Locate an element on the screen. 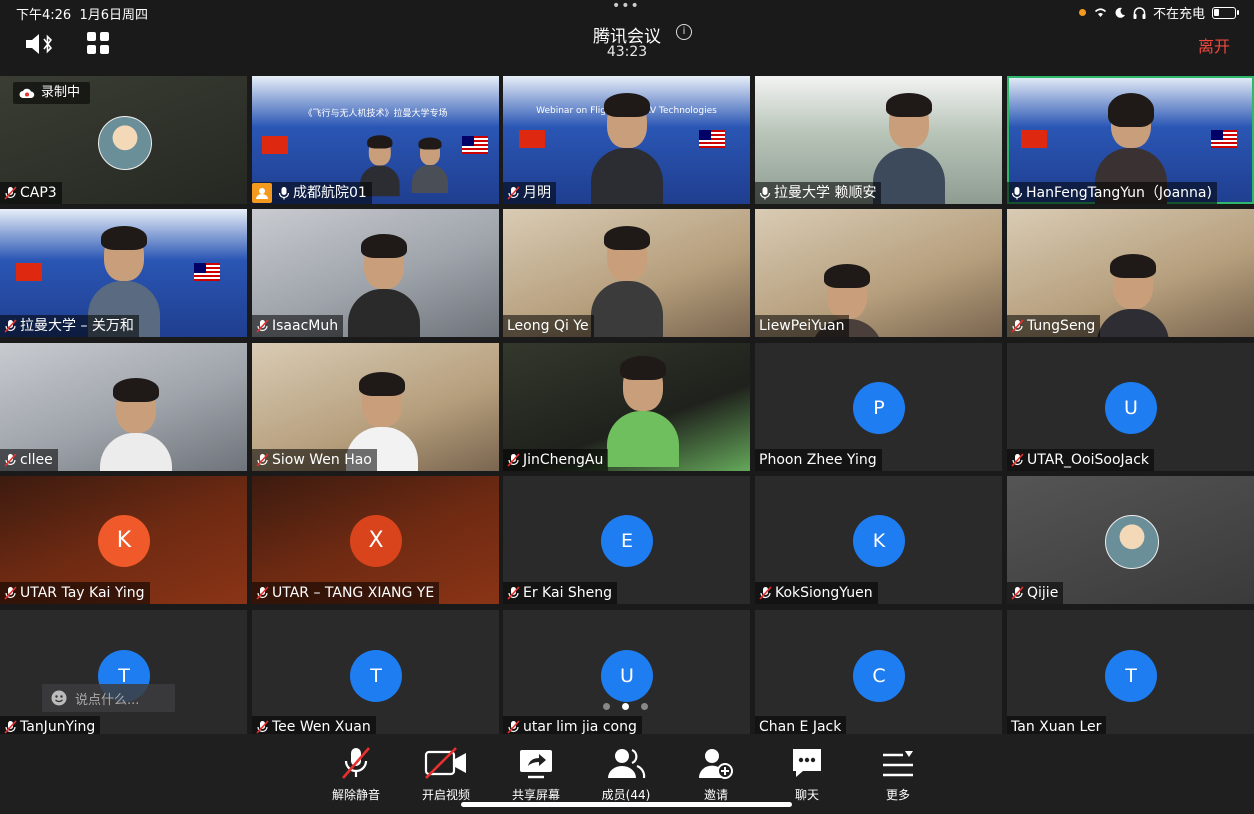 The height and width of the screenshot is (814, 1254). avatar-initial: C is located at coordinates (879, 676).